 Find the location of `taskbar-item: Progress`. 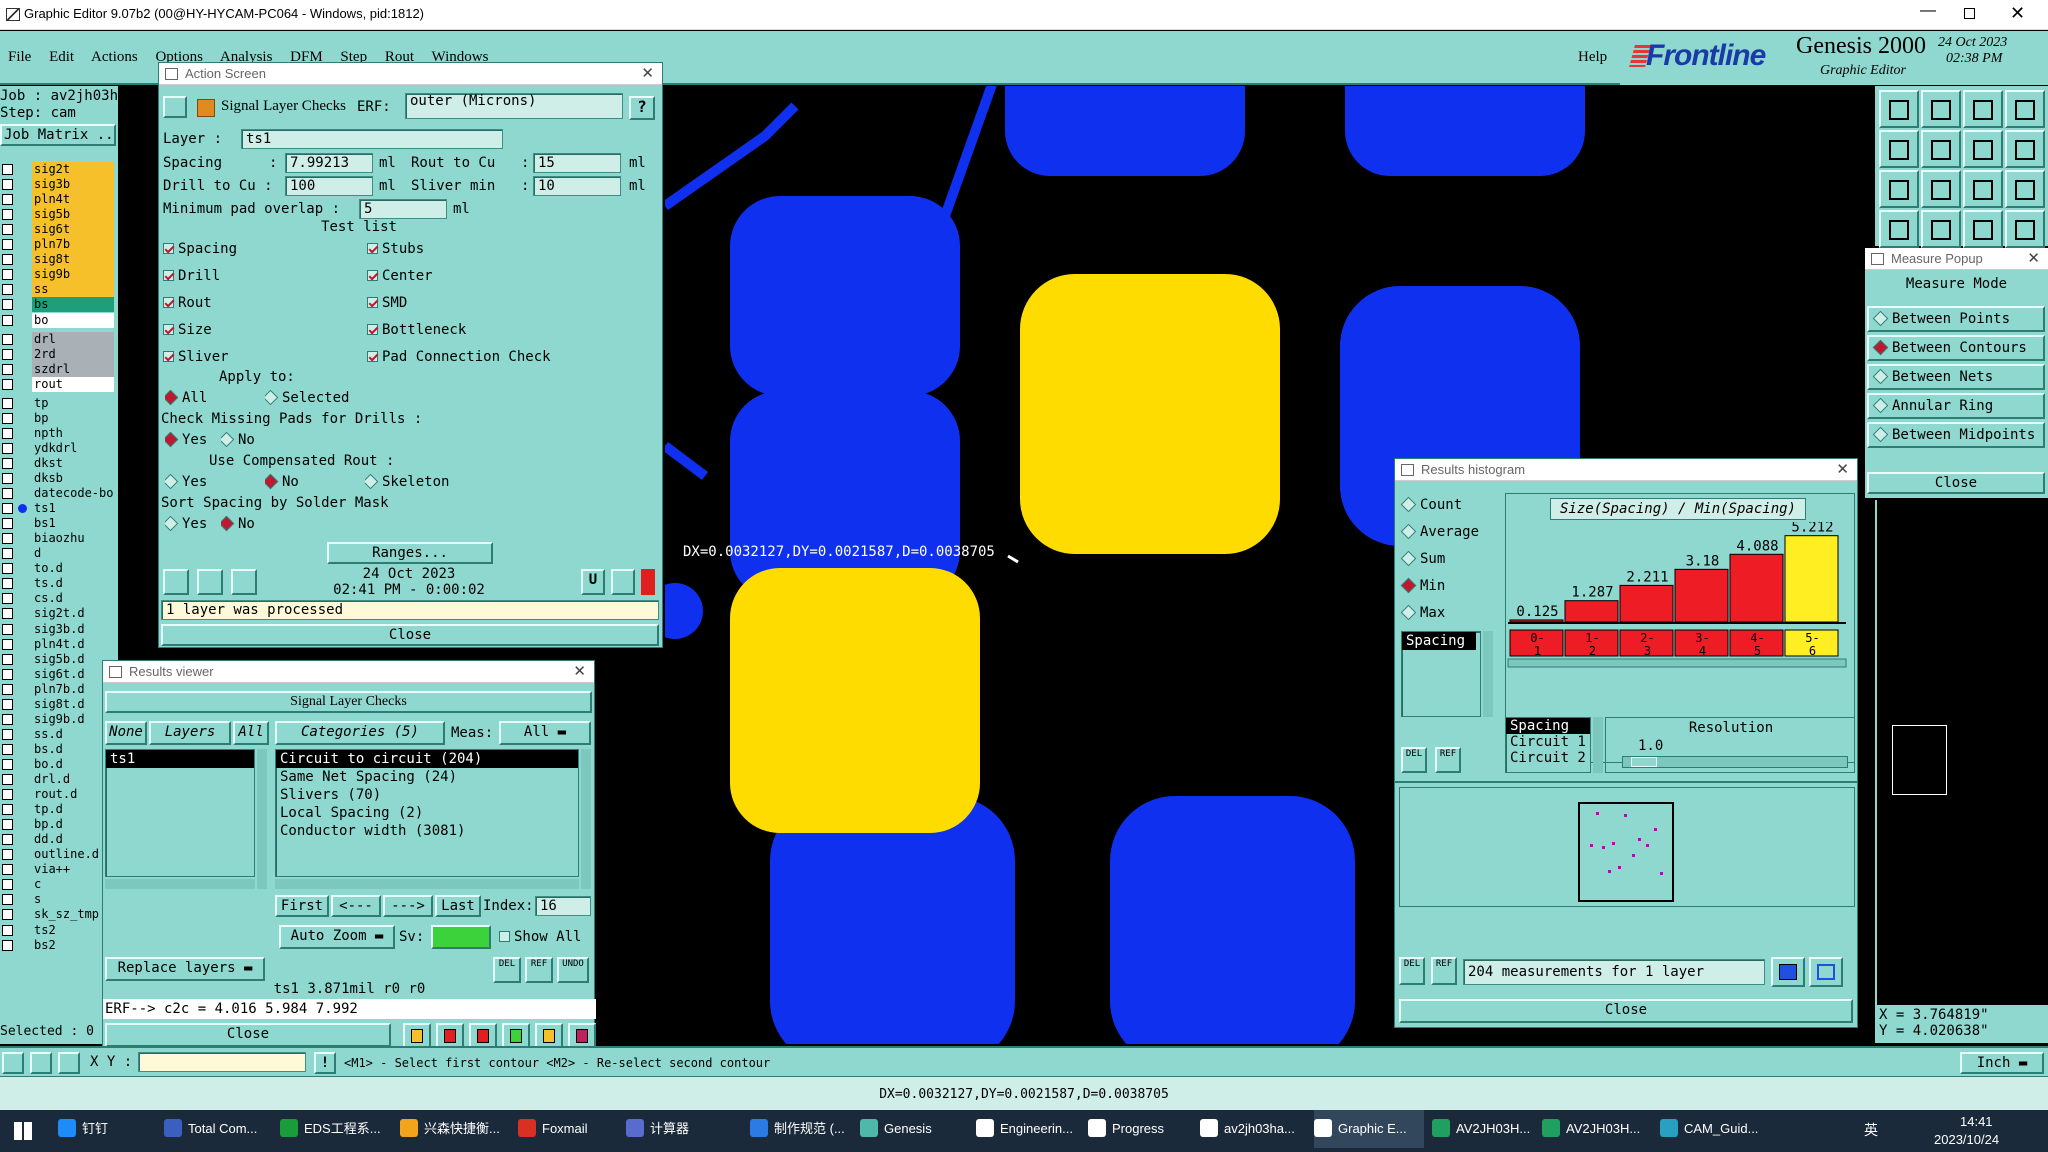

taskbar-item: Progress is located at coordinates (1143, 1129).